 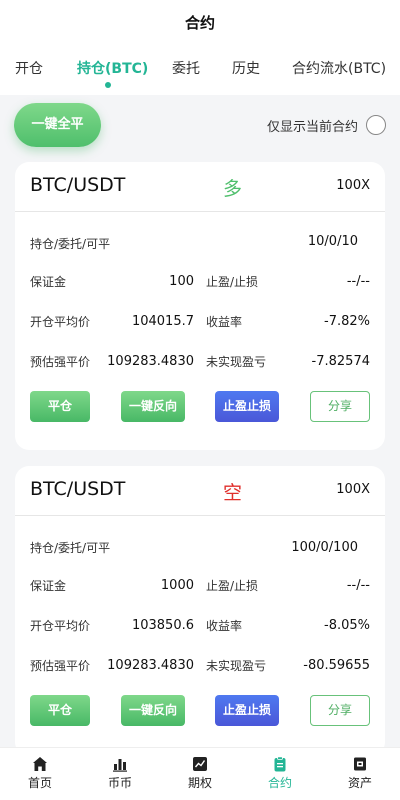 I want to click on nav-contract-label: 合约, so click(x=279, y=783).